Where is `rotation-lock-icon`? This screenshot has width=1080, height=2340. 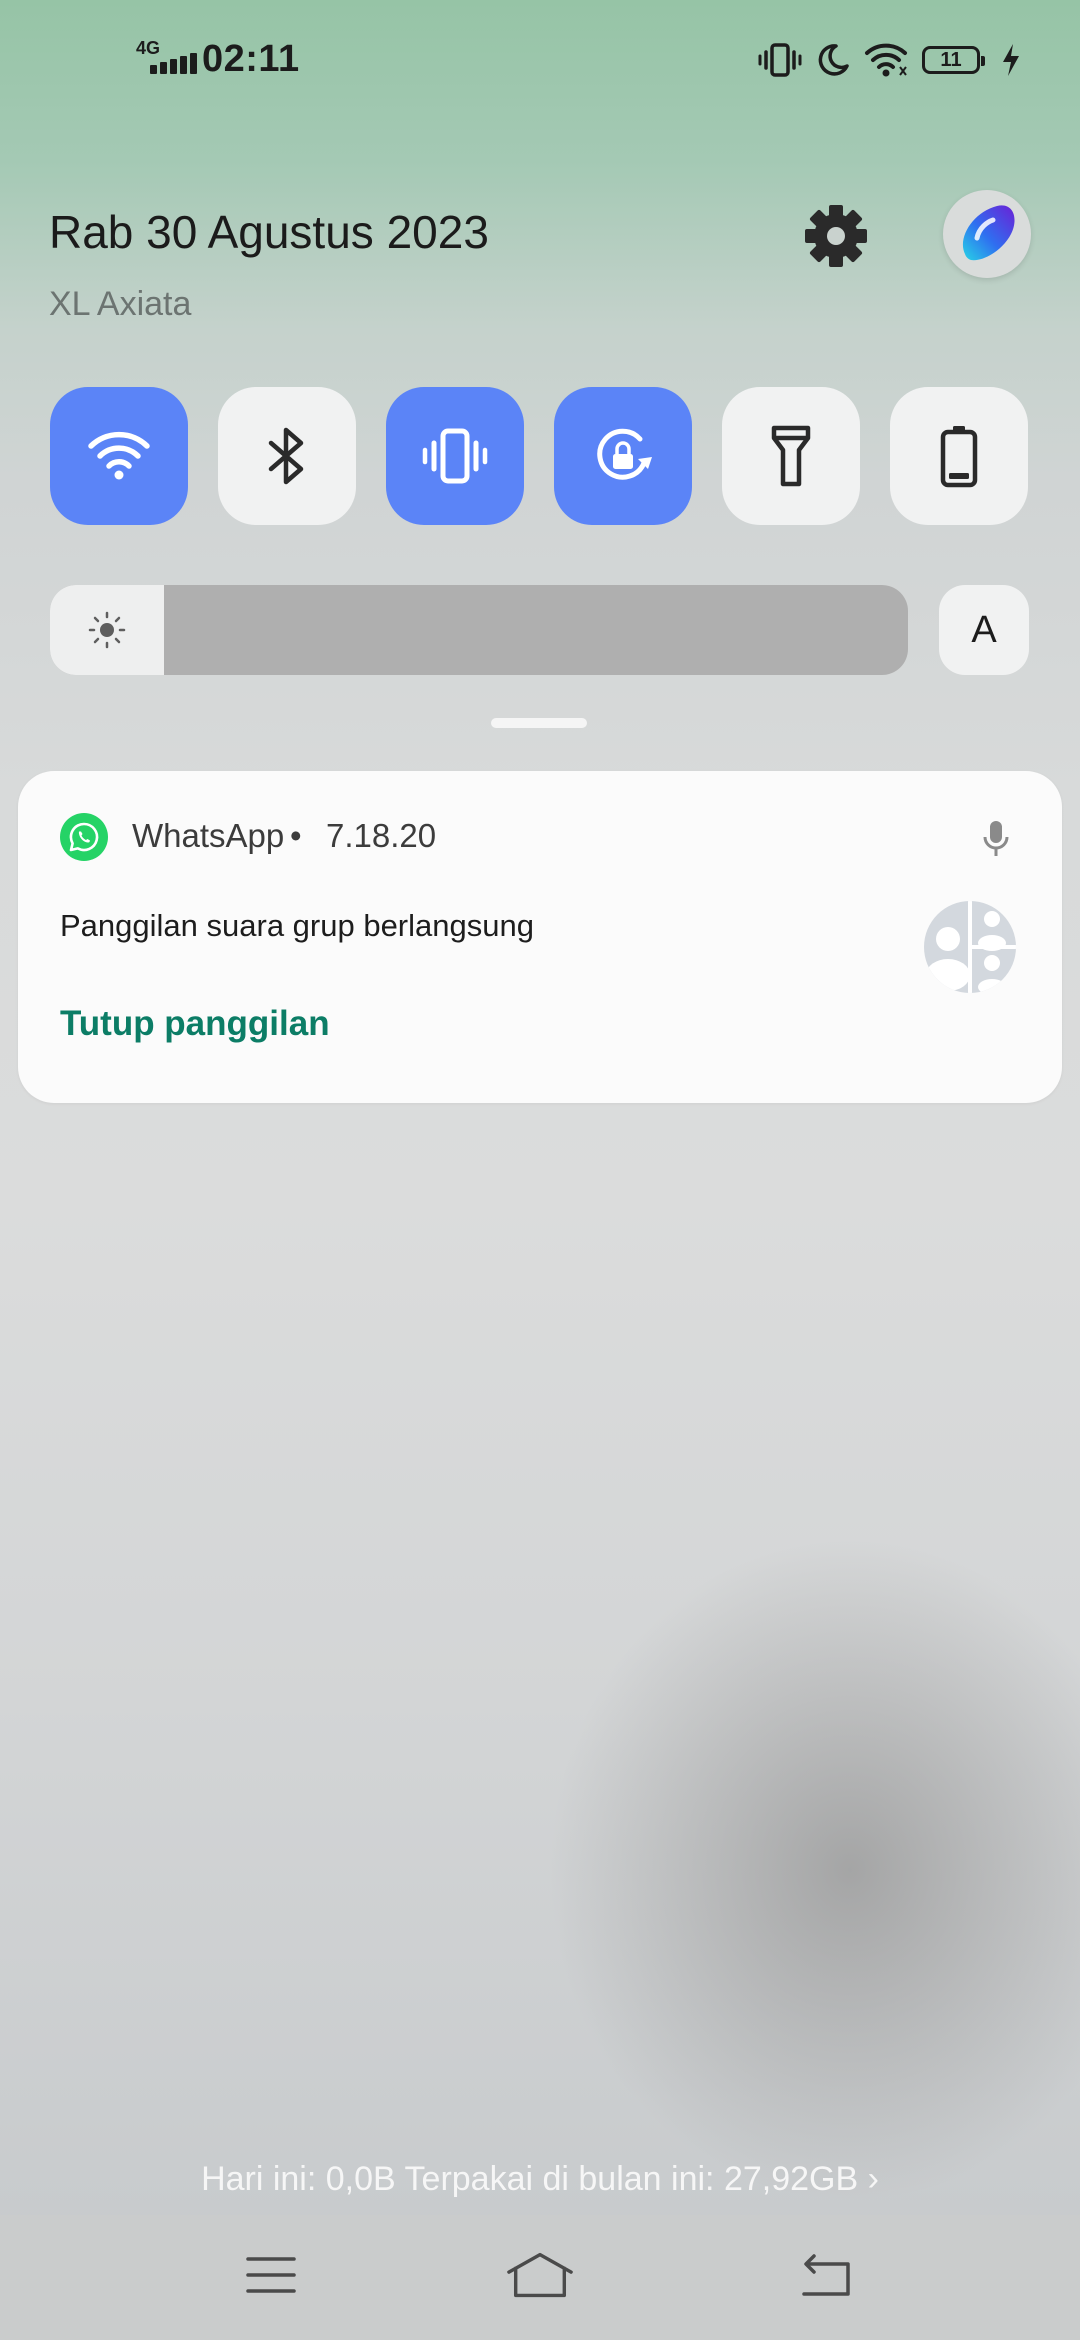 rotation-lock-icon is located at coordinates (624, 454).